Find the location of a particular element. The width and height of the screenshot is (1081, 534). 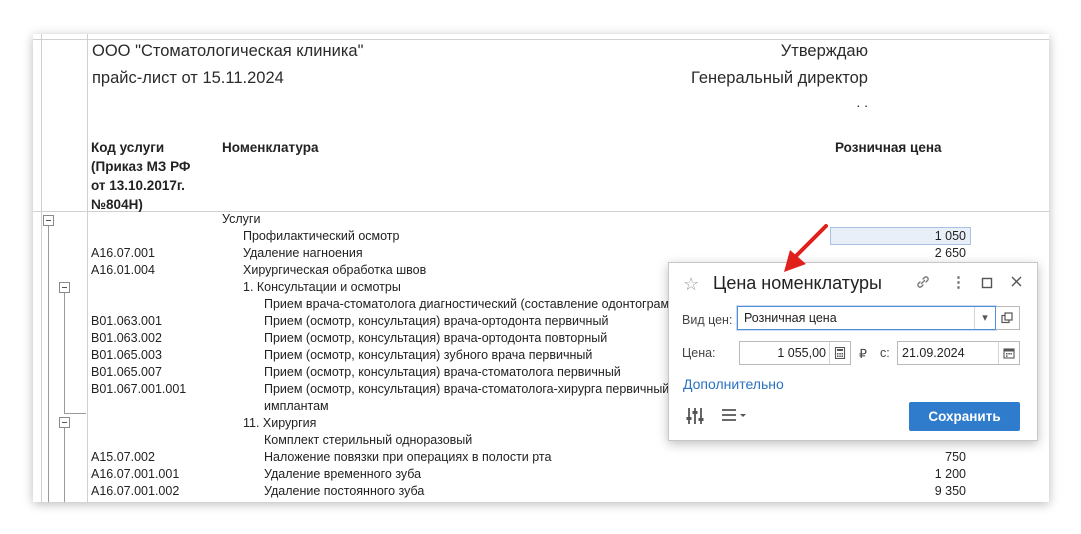

org-name: ООО "Стоматологическая клиника" is located at coordinates (228, 51).